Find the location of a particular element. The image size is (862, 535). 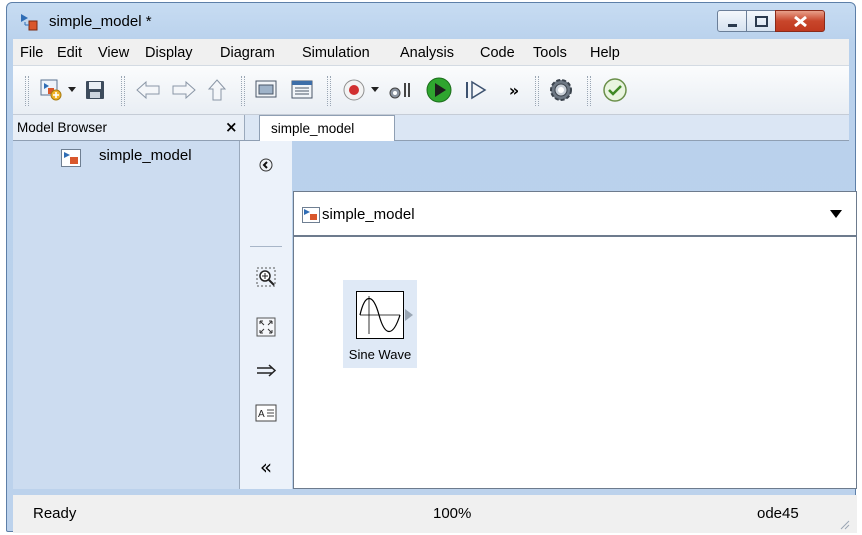

record-dropdown is located at coordinates (375, 90).